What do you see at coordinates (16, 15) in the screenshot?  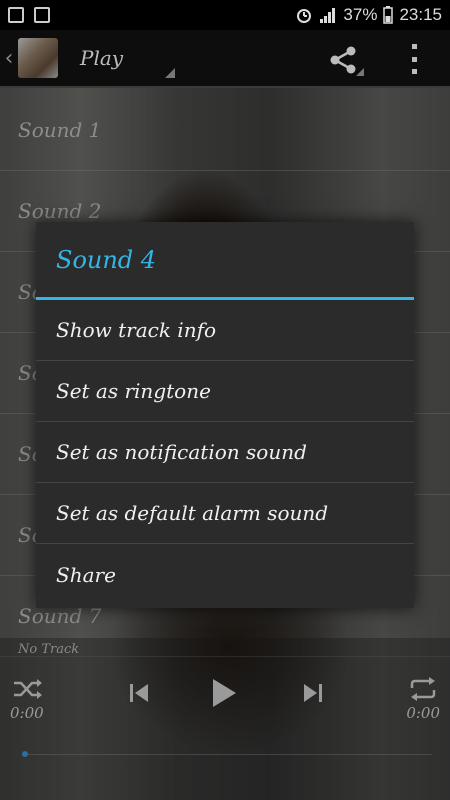 I see `notification-icon` at bounding box center [16, 15].